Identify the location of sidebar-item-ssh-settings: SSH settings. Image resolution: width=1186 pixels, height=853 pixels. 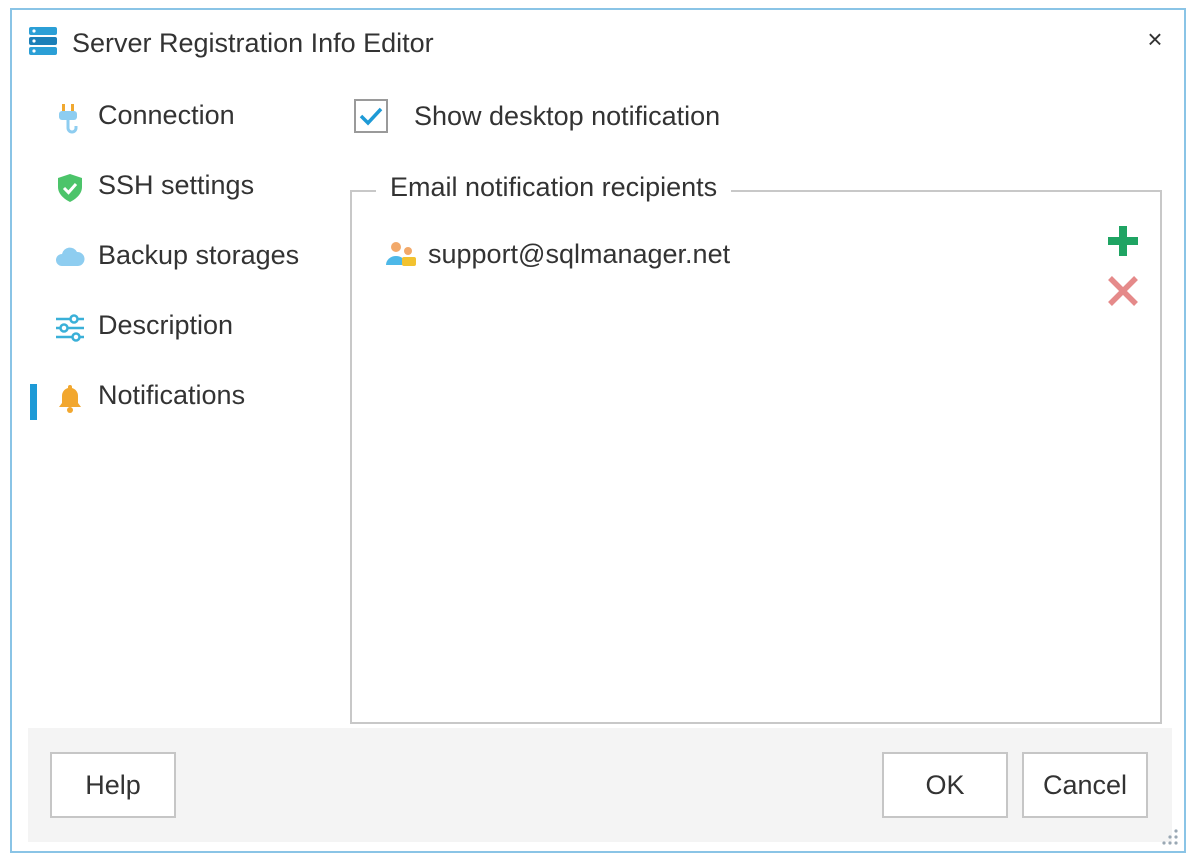
(177, 187).